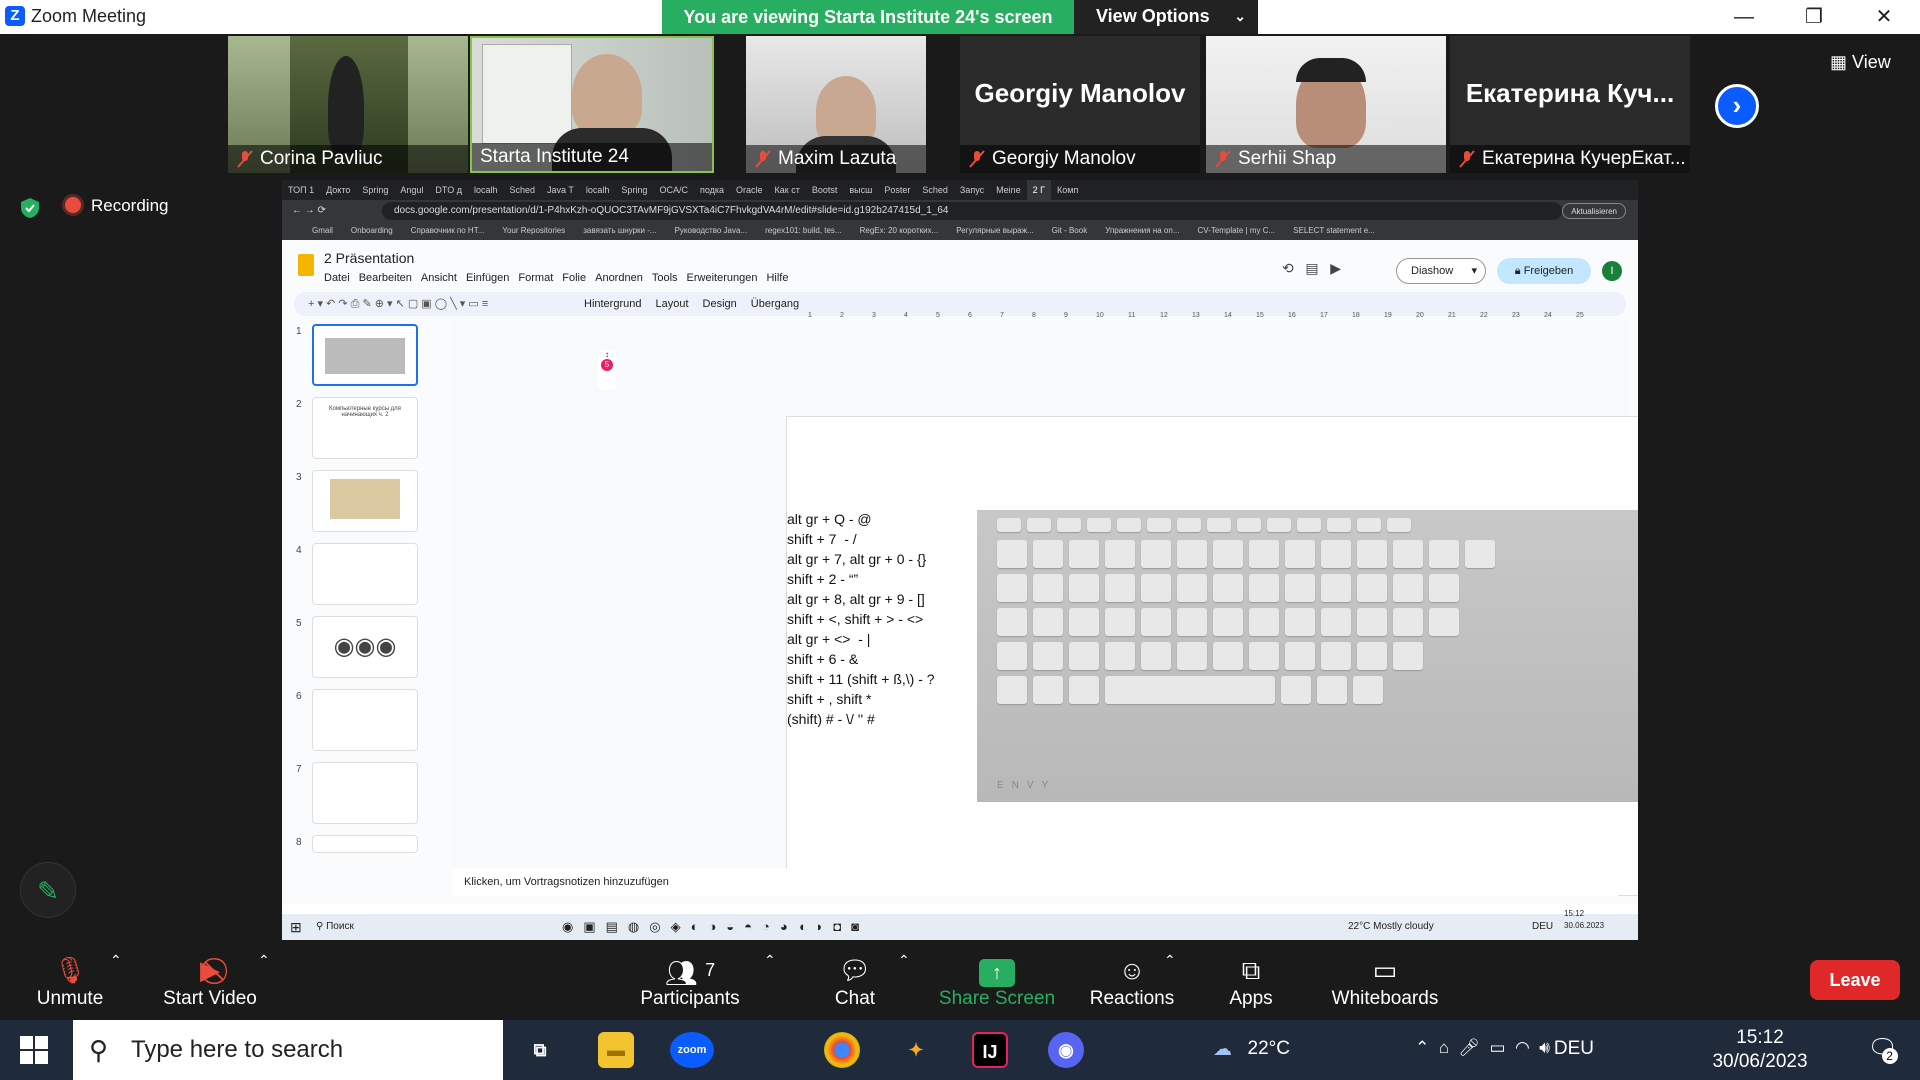  Describe the element at coordinates (1066, 1050) in the screenshot. I see `discord-icon: ◉` at that location.